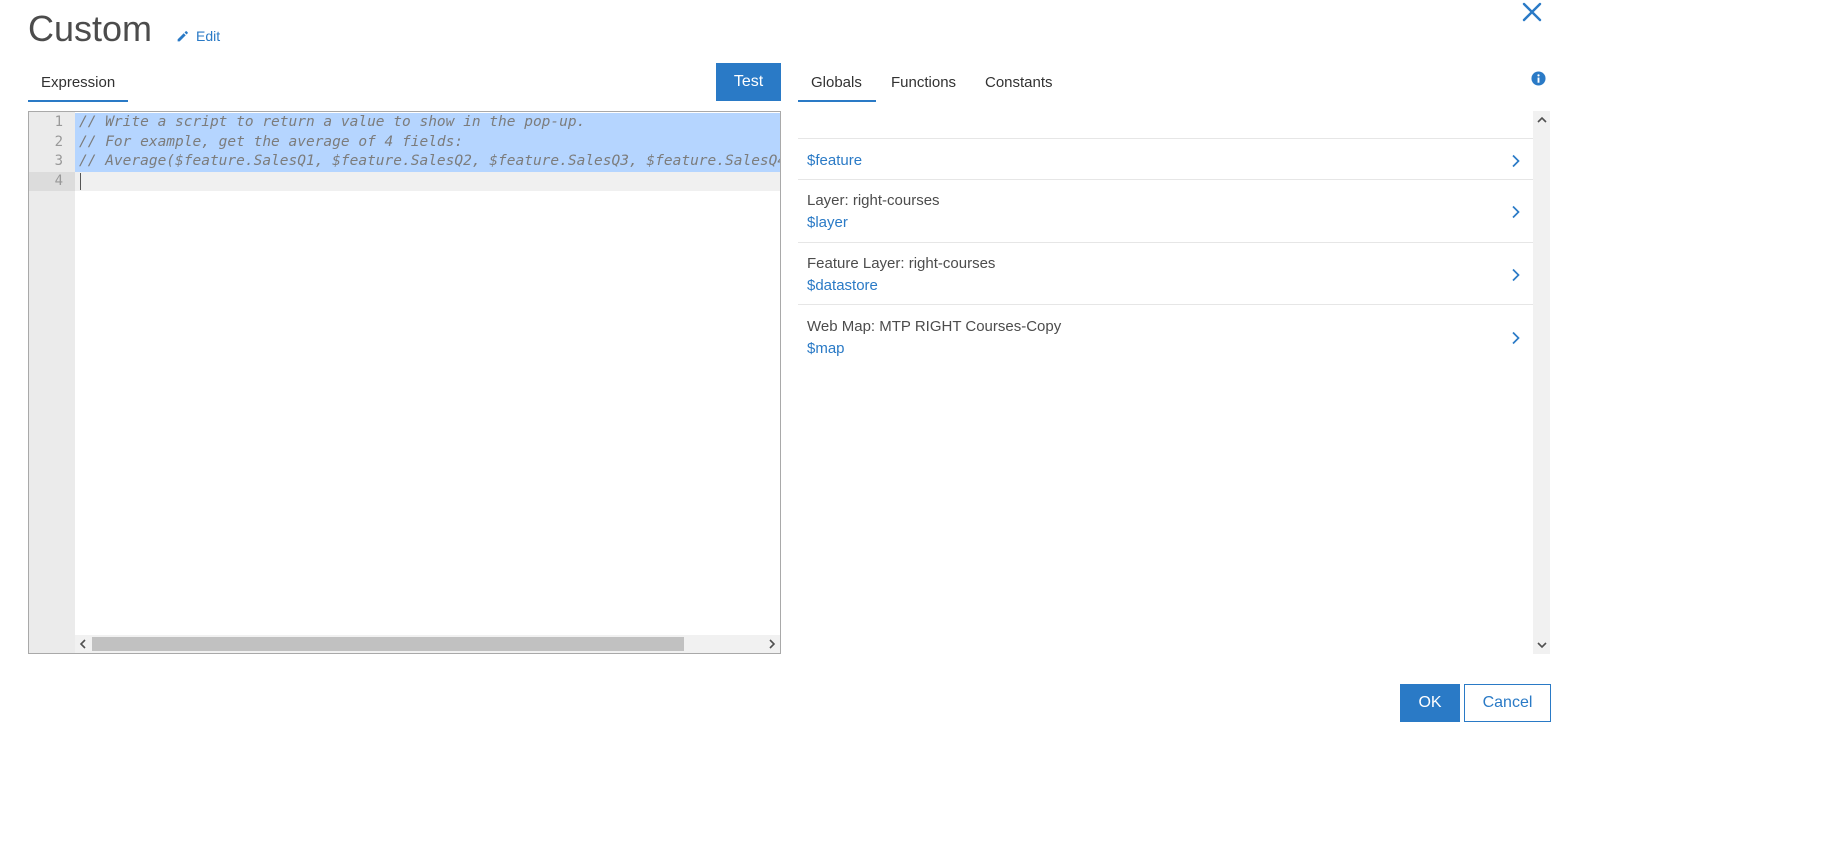  I want to click on scroll-down-button, so click(1541, 645).